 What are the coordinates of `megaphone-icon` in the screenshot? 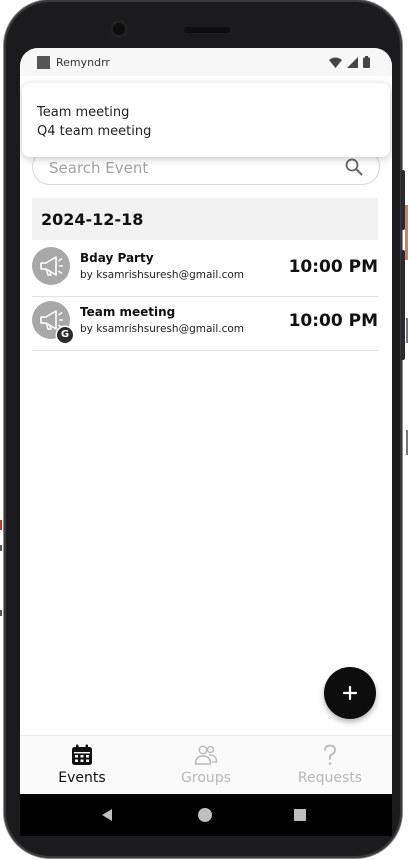 It's located at (51, 266).